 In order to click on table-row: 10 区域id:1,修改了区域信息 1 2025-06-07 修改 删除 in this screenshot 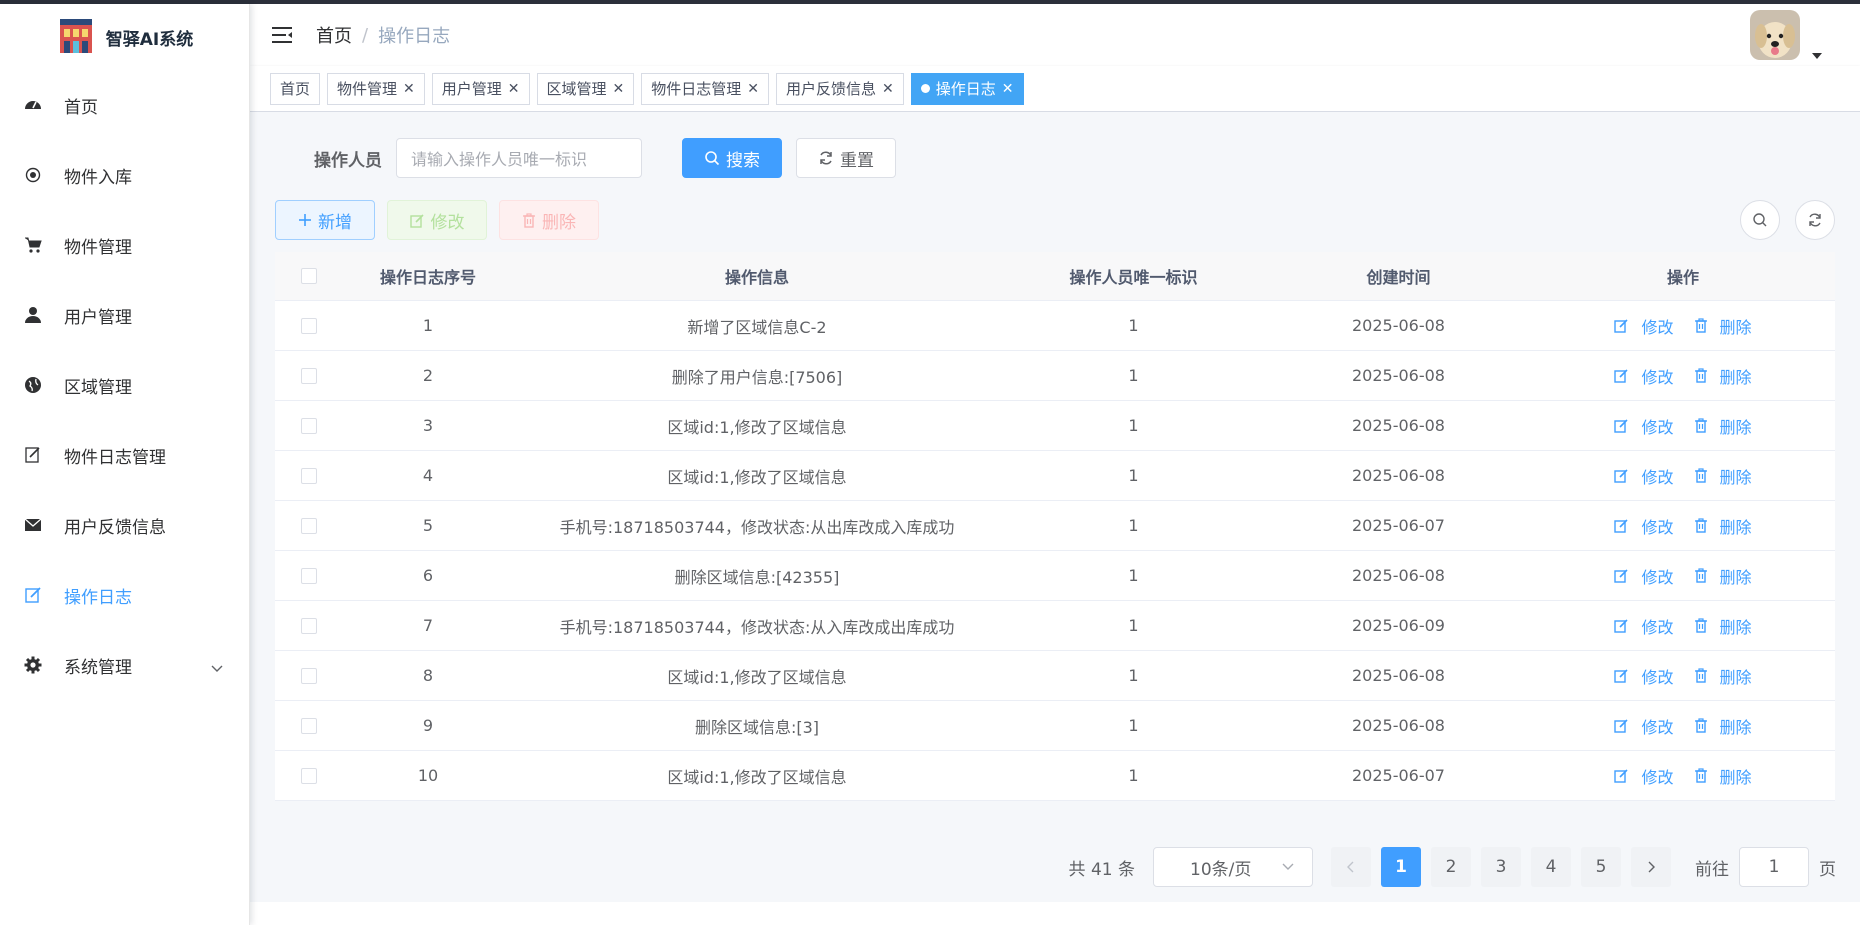, I will do `click(1055, 776)`.